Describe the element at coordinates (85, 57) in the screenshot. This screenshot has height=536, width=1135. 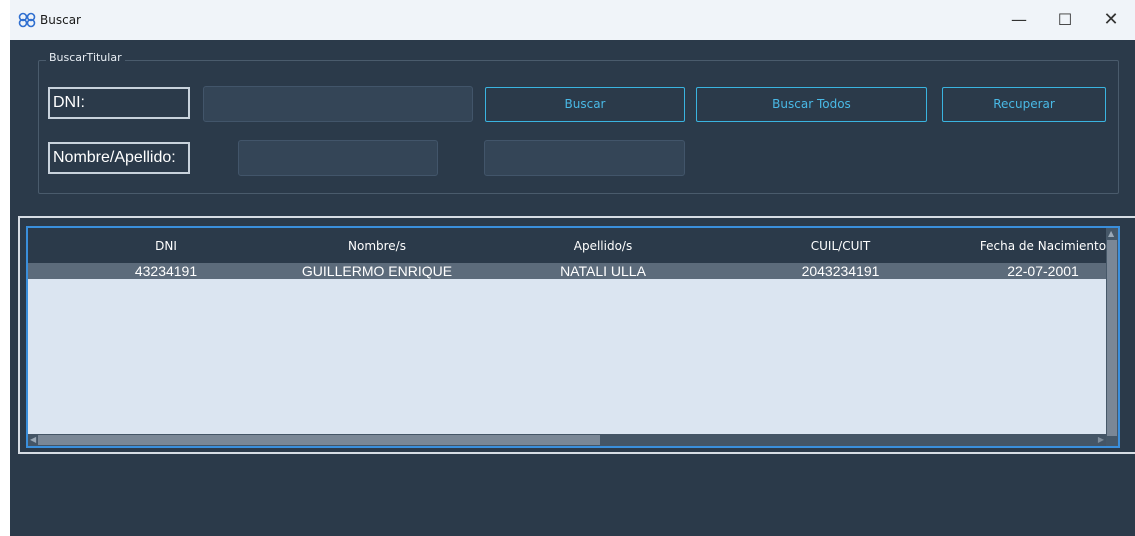
I see `groupbox-title: BuscarTitular` at that location.